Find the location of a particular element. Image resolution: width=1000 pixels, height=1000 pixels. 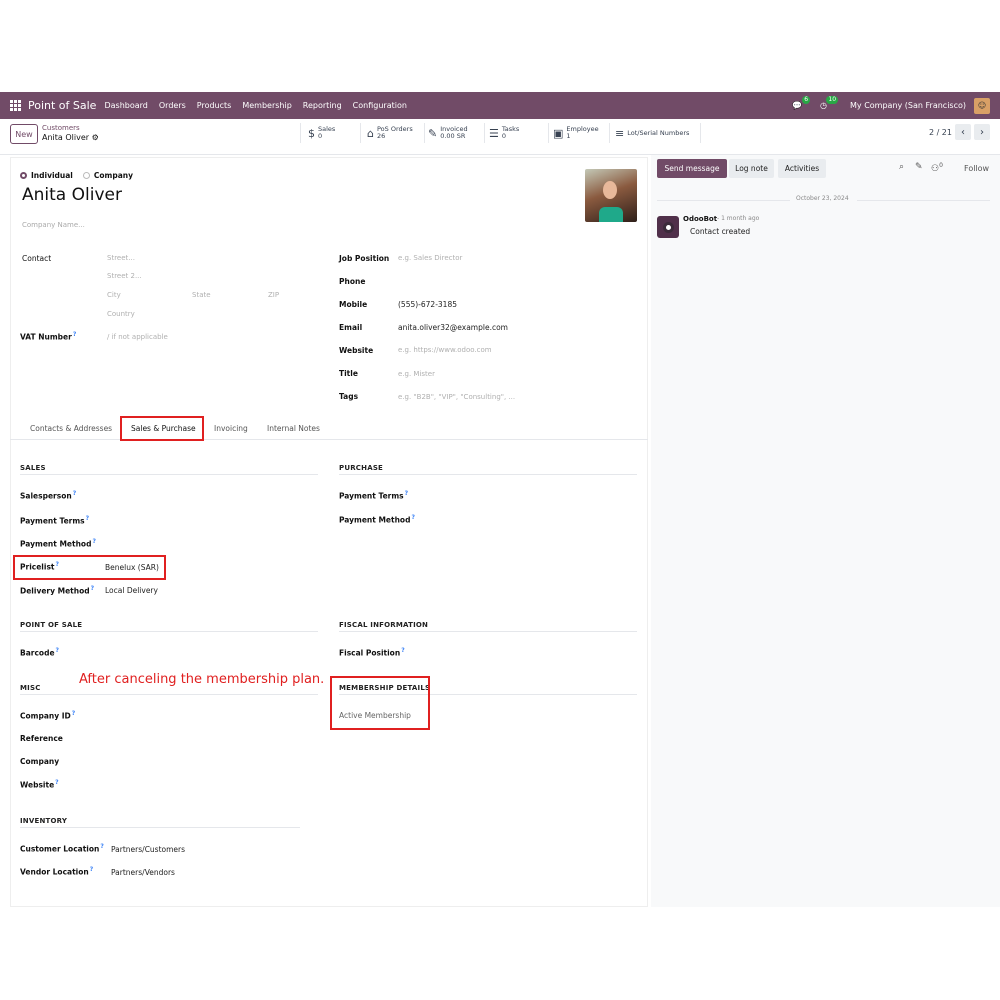

paperclip-icon: ✎ is located at coordinates (919, 167).